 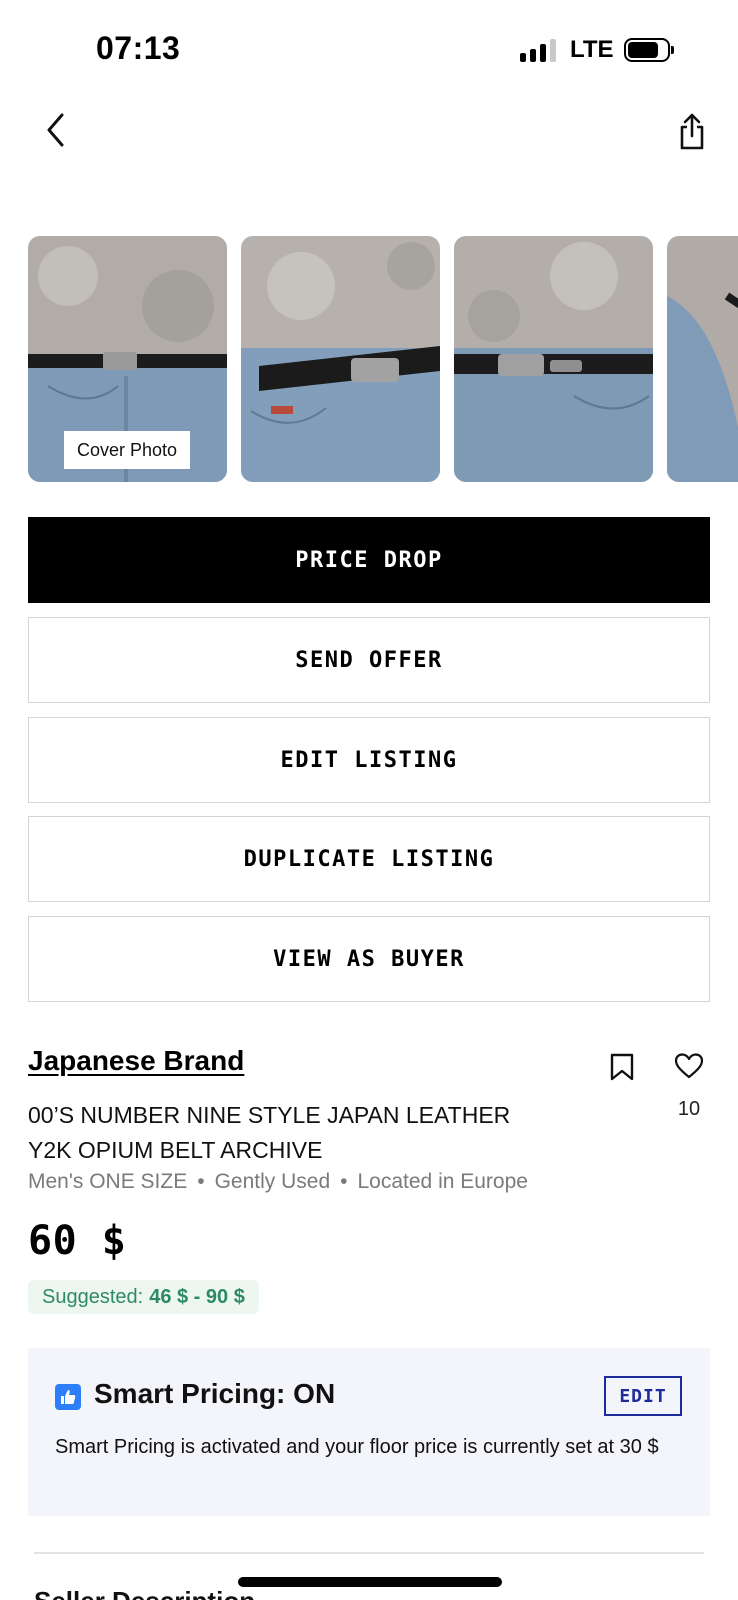 I want to click on listing-title-line: Y2K OPIUM BELT ARCHIVE, so click(x=175, y=1150).